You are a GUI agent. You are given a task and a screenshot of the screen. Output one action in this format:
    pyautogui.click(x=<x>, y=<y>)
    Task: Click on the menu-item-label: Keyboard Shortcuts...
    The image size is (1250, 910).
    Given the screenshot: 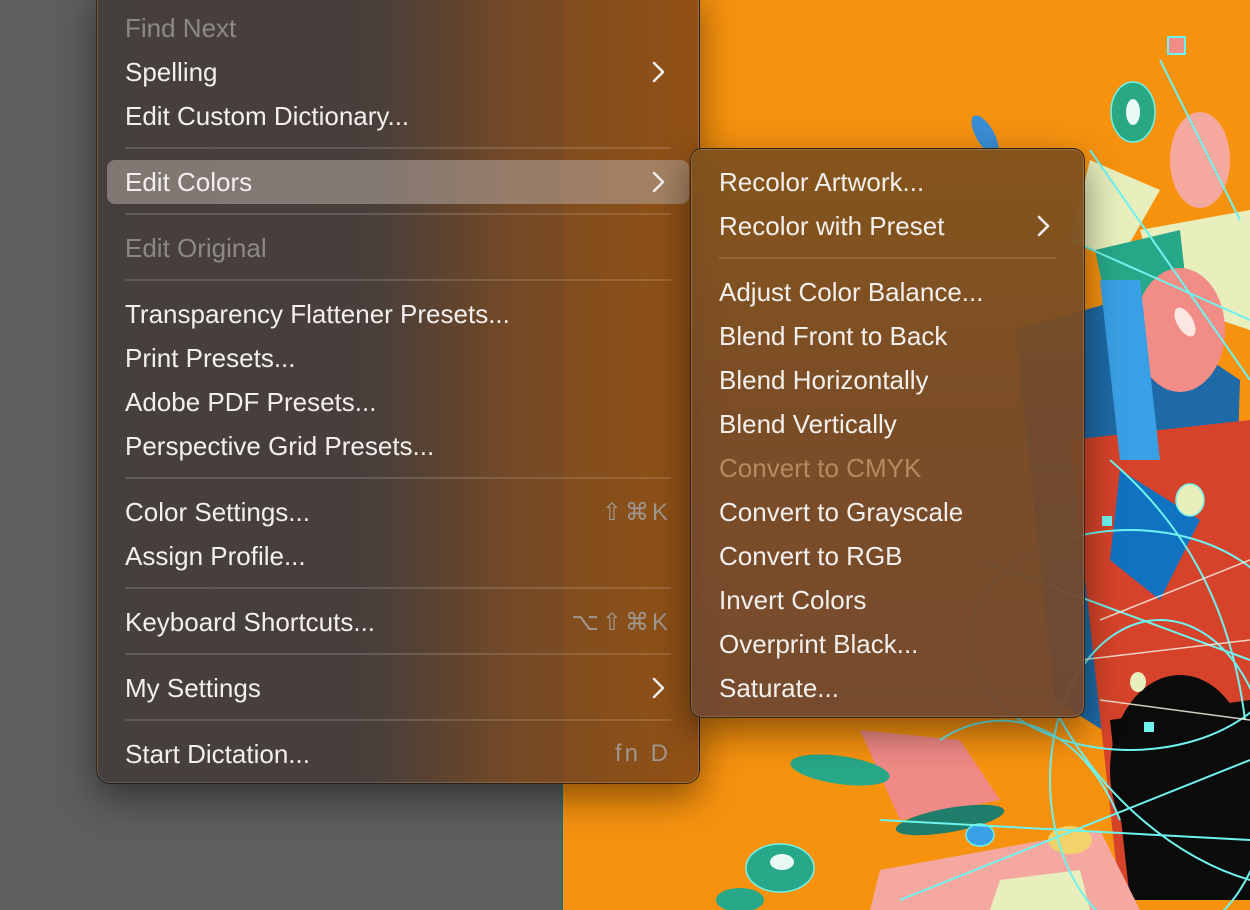 What is the action you would take?
    pyautogui.click(x=250, y=621)
    